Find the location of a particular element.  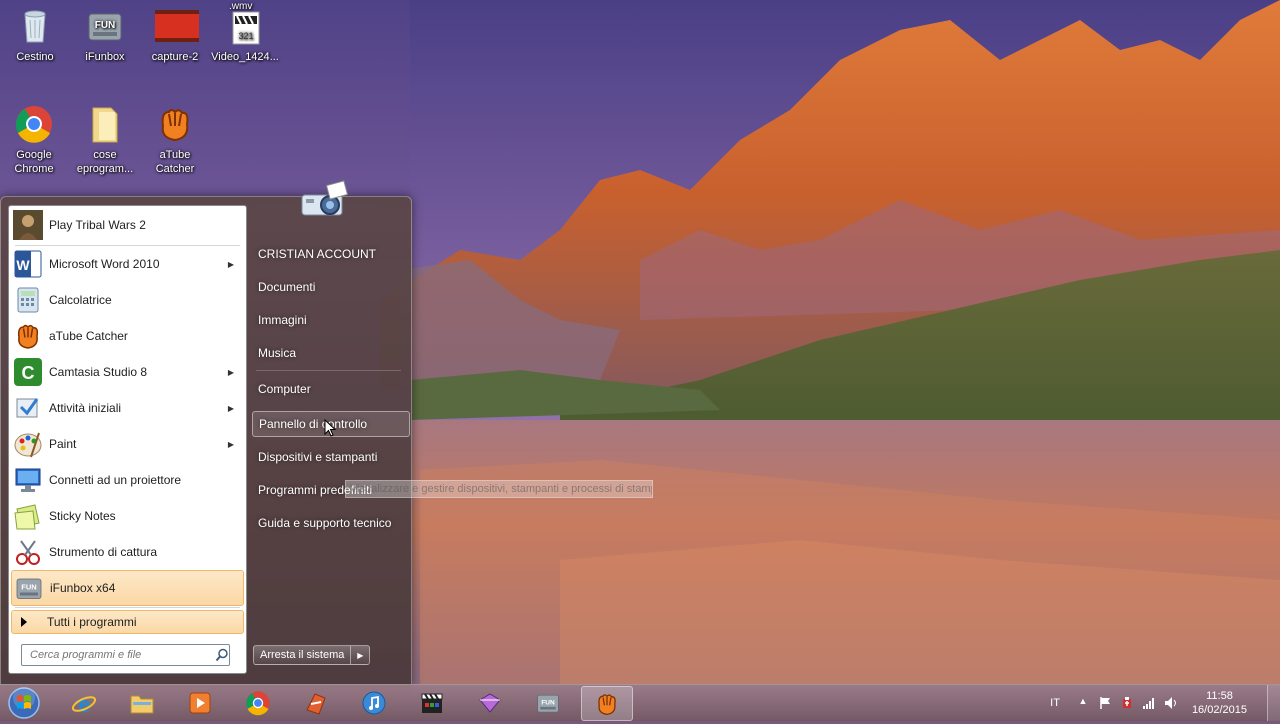

program-label: Strumento di cattura is located at coordinates (103, 552).